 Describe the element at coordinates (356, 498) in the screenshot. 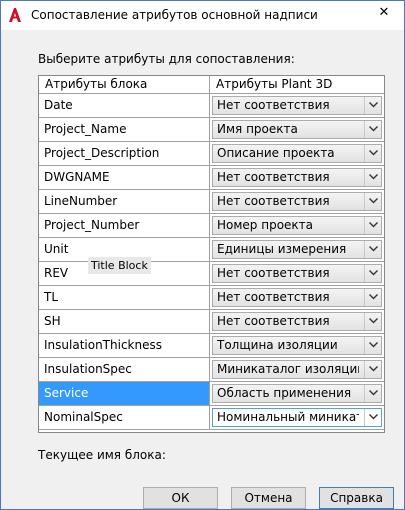

I see `help-button: Справка` at that location.